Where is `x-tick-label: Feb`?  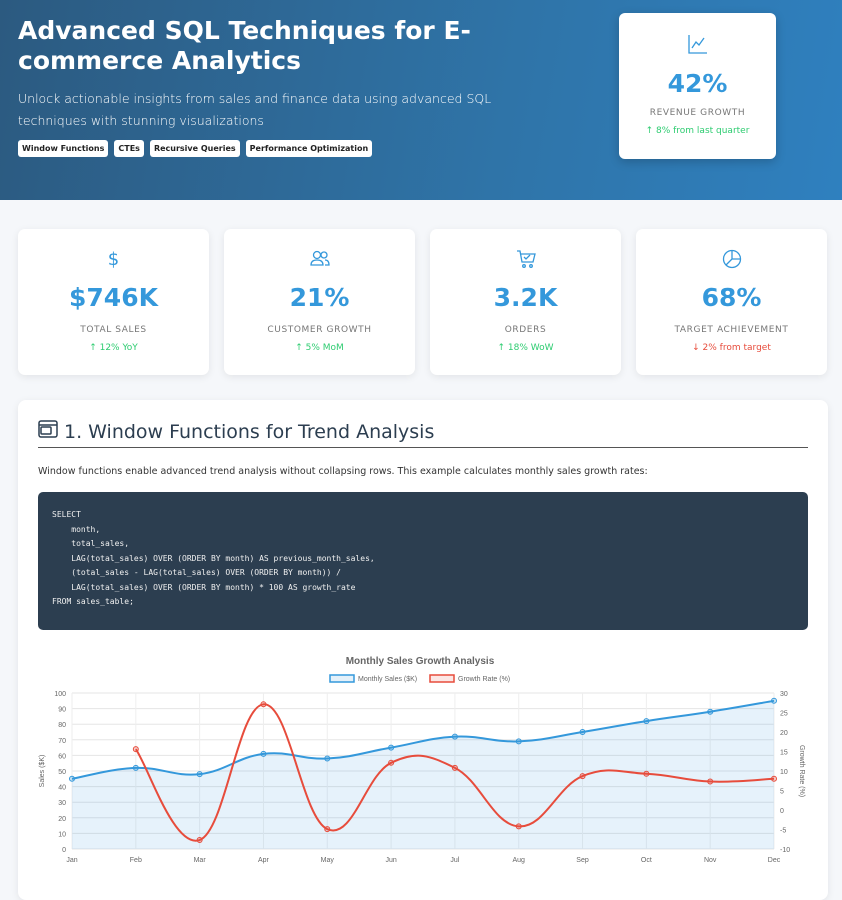
x-tick-label: Feb is located at coordinates (136, 860).